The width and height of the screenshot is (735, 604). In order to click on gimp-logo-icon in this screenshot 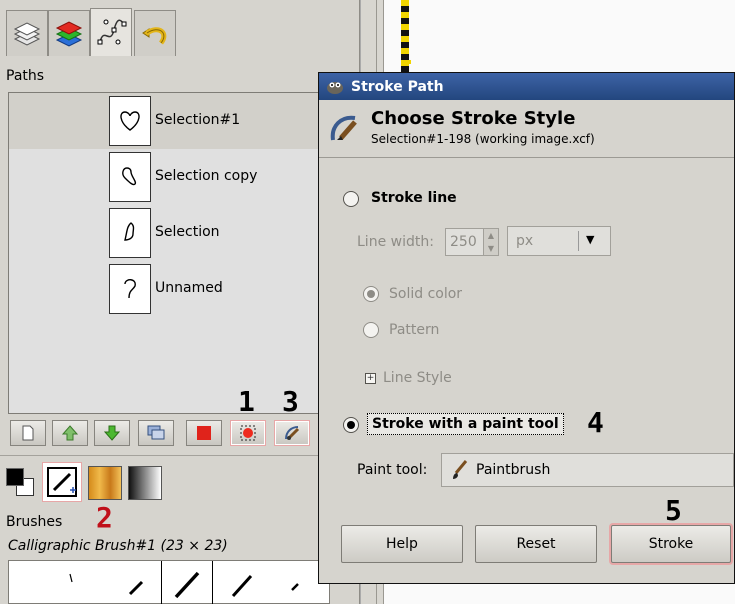, I will do `click(335, 87)`.